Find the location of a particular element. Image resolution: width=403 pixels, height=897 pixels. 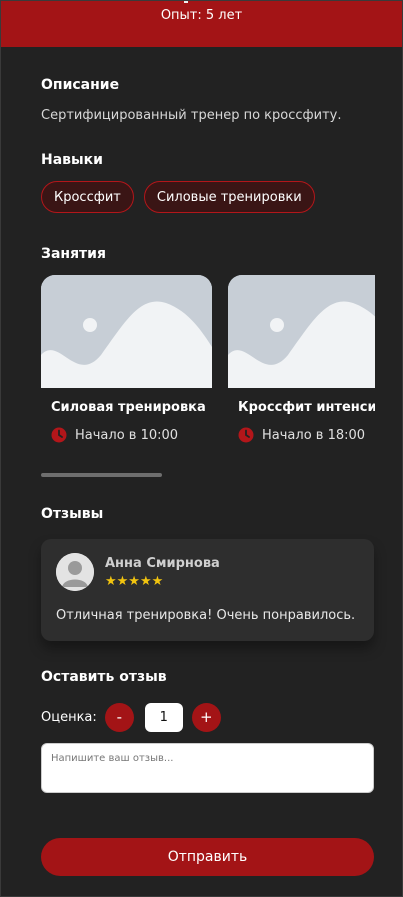

increase-rating-button: + is located at coordinates (206, 717).